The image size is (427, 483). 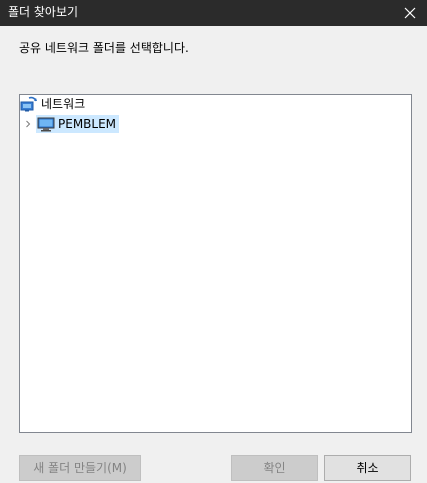 I want to click on tree-item-pemblem: PEMBLEM, so click(x=70, y=124).